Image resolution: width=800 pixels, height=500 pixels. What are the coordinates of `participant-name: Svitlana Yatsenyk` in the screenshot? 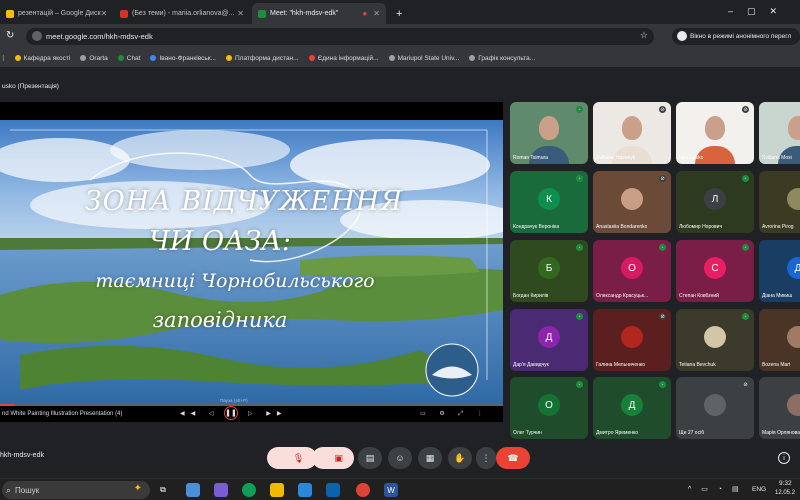 It's located at (616, 158).